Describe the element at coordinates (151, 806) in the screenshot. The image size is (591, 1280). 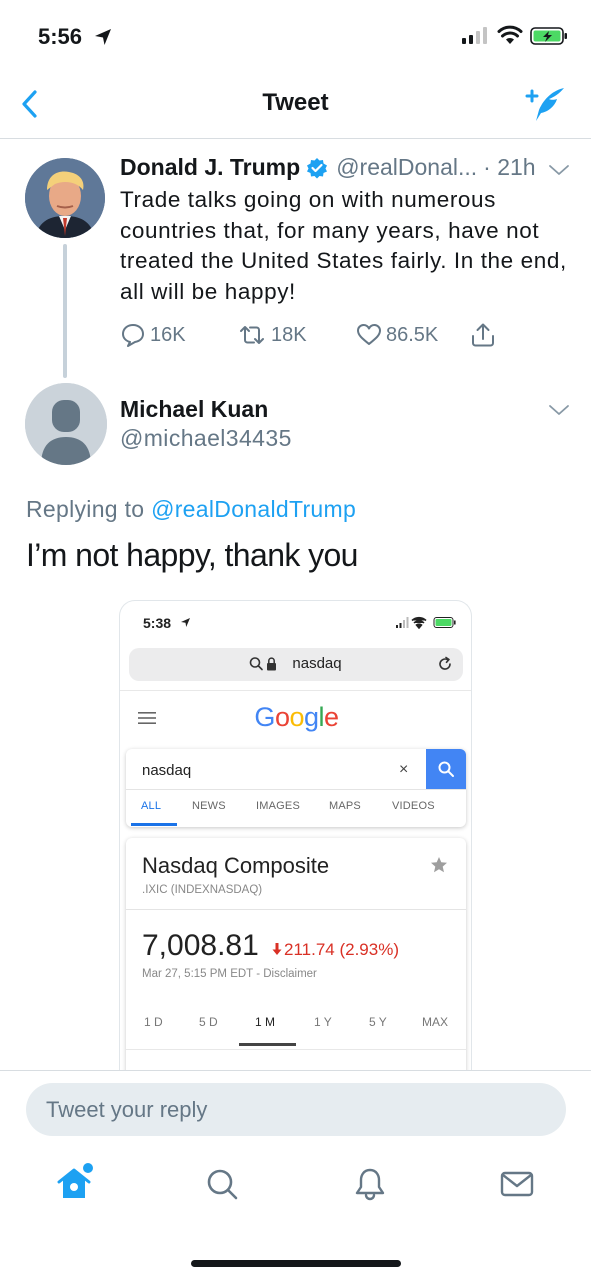
I see `tab-all: ALL` at that location.